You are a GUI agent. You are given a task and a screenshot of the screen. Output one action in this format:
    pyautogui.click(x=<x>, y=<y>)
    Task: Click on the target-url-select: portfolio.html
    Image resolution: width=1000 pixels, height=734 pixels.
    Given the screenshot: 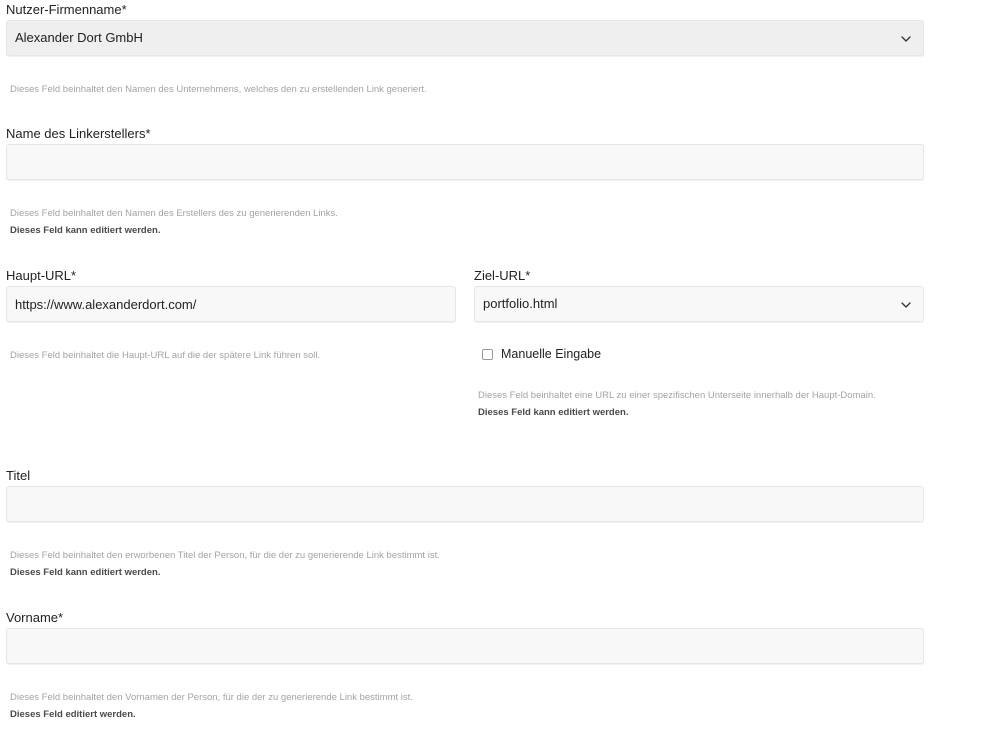 What is the action you would take?
    pyautogui.click(x=699, y=304)
    